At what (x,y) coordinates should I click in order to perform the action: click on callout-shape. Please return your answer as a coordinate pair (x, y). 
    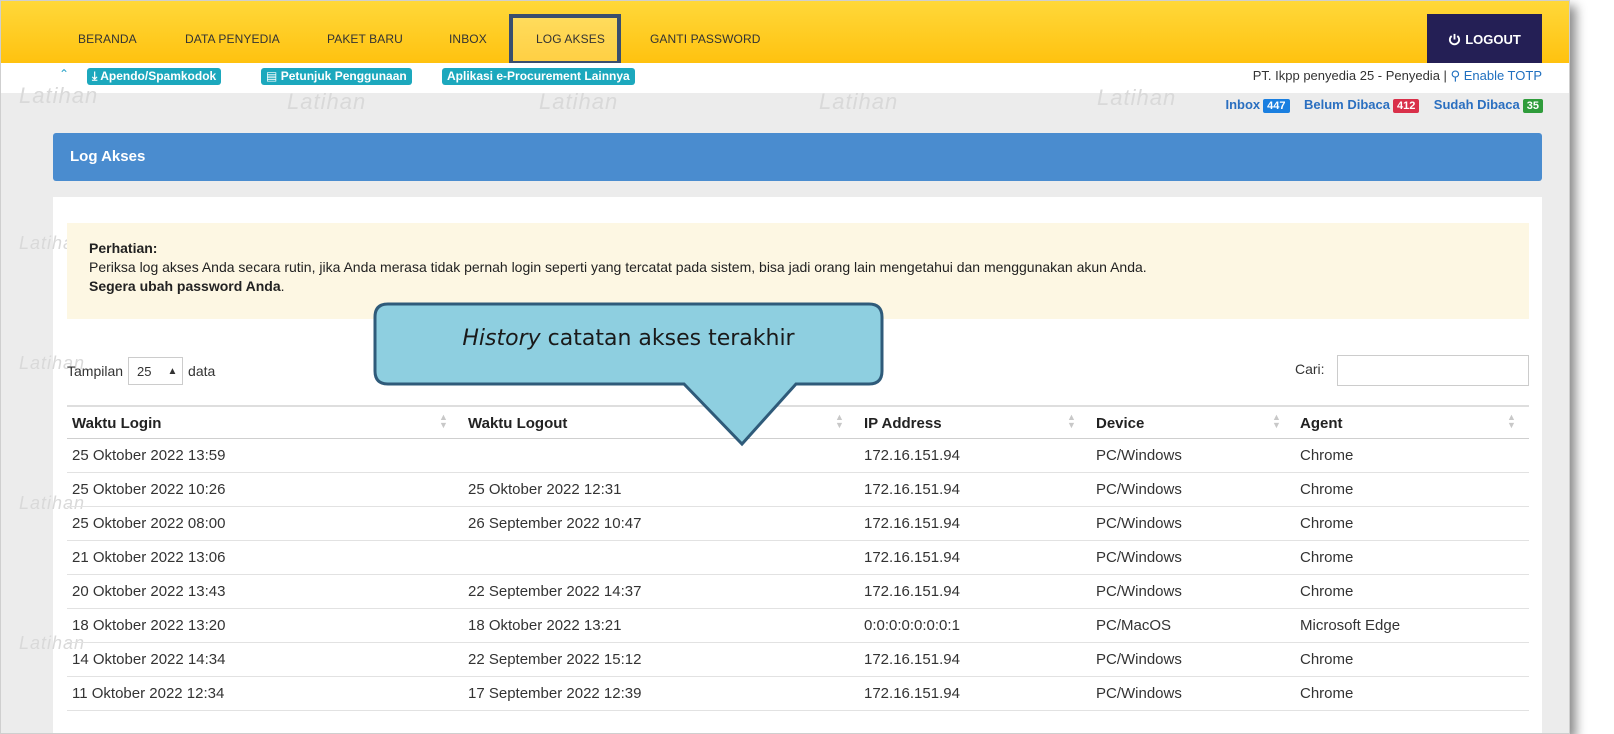
    Looking at the image, I should click on (628, 374).